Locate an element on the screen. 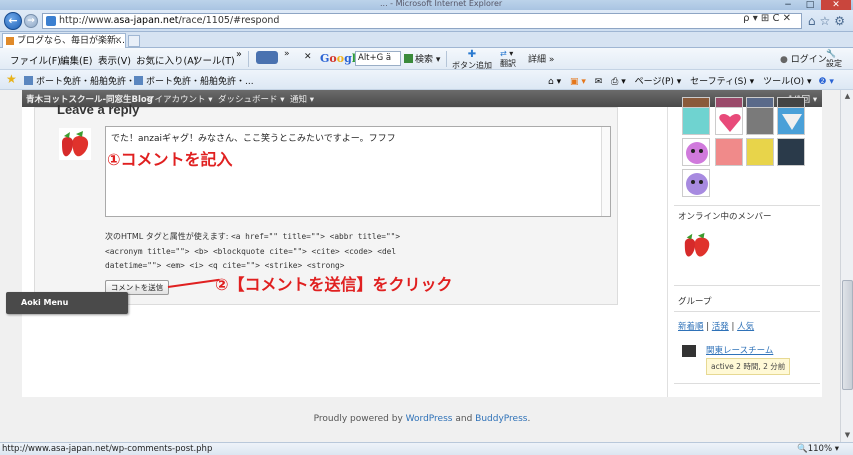 The width and height of the screenshot is (853, 455). triangle-icon is located at coordinates (792, 122).